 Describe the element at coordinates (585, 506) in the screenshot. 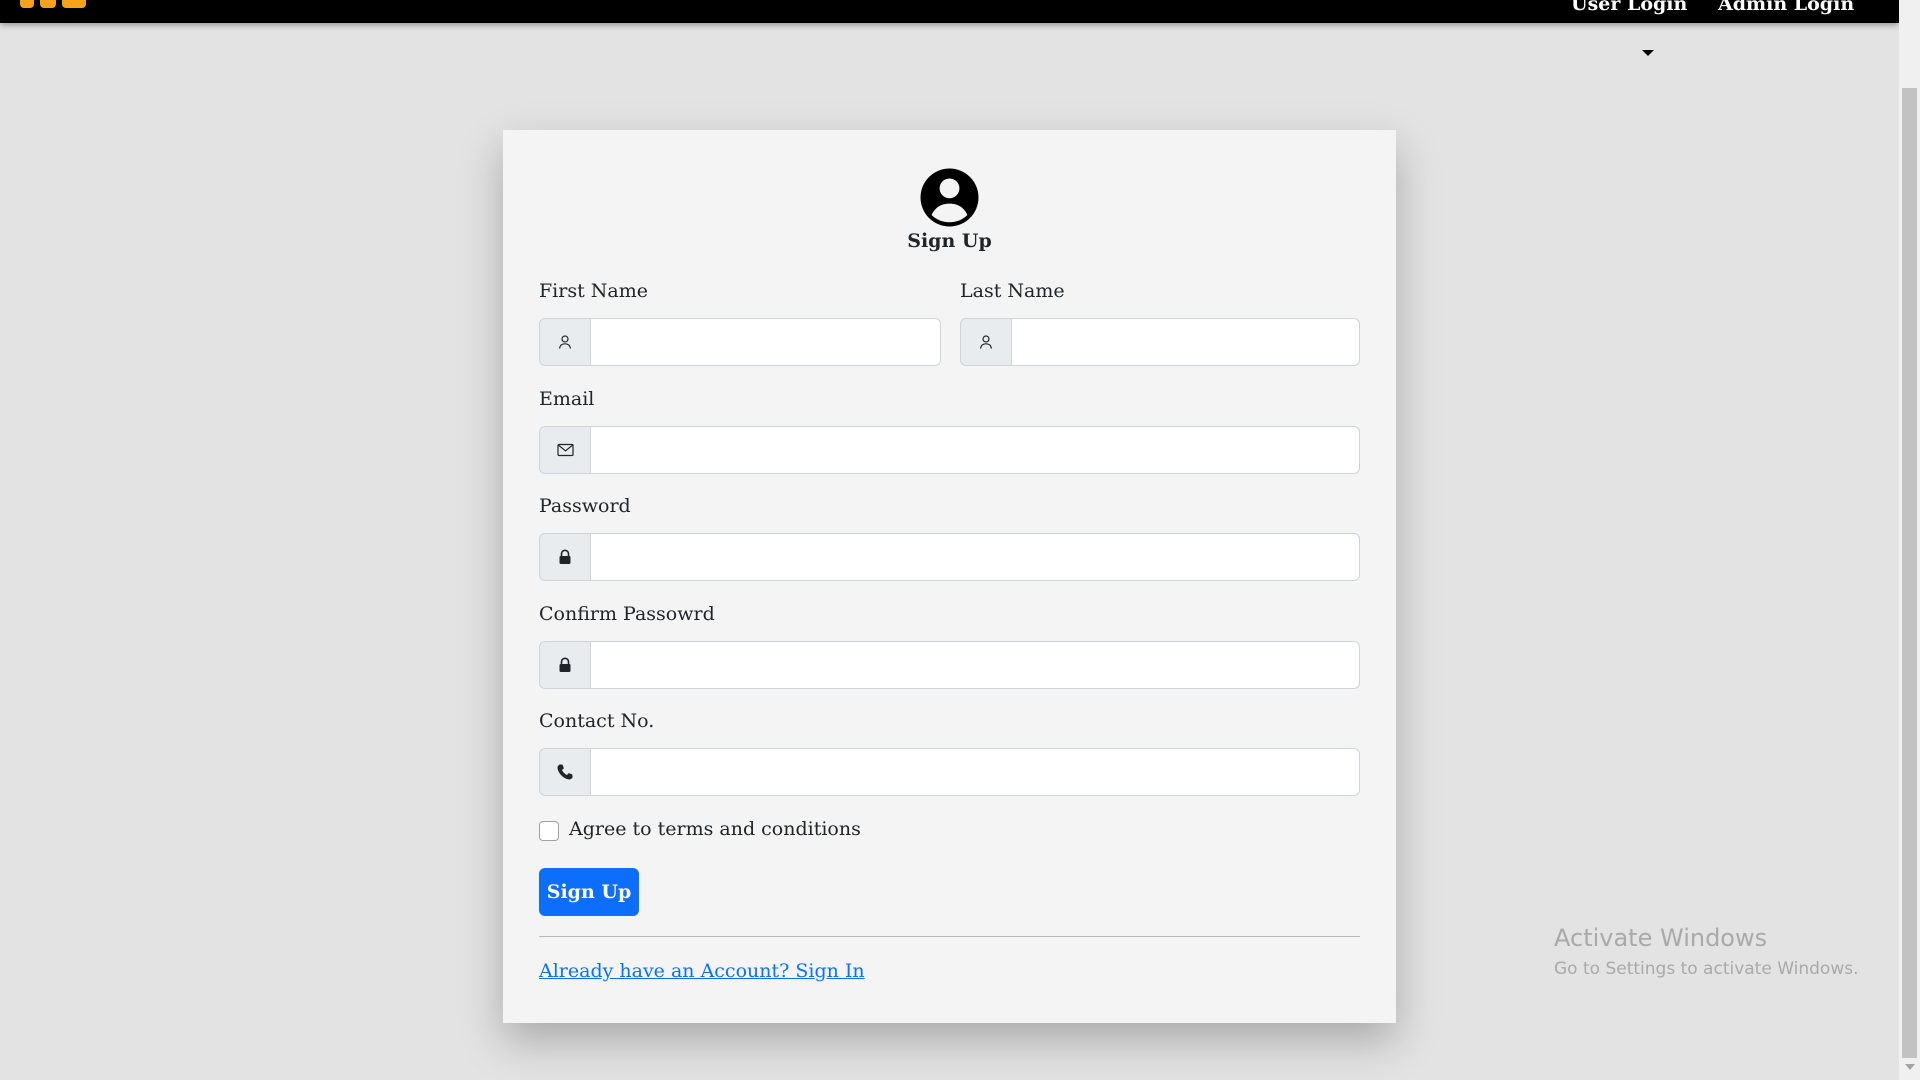

I see `password-label: Password` at that location.